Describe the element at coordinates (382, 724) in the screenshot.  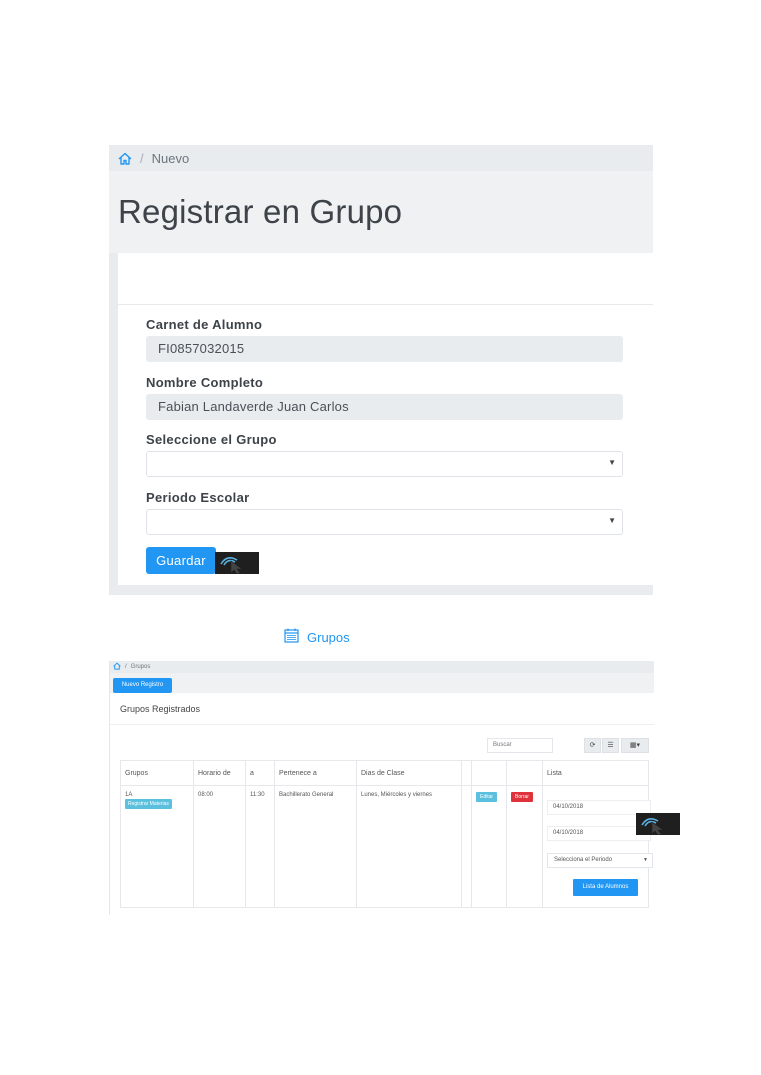
I see `divider` at that location.